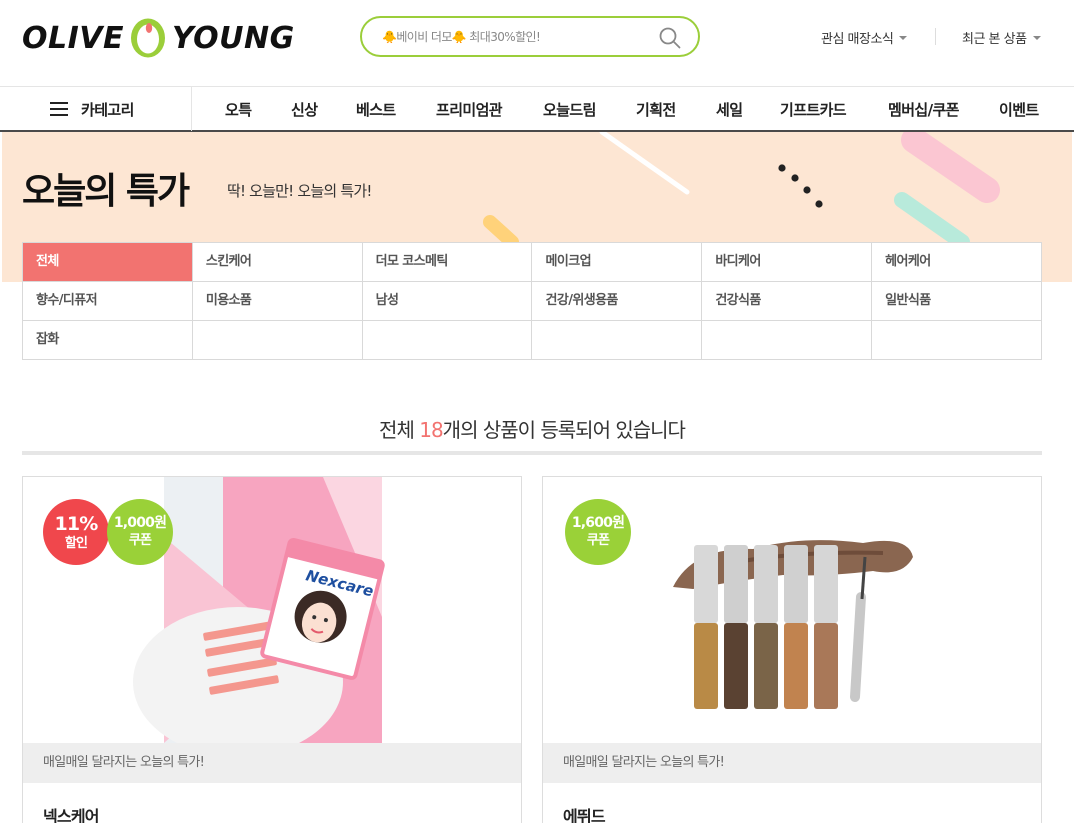 The image size is (1074, 823). I want to click on recent-products-label: 최근 본 상품, so click(994, 39).